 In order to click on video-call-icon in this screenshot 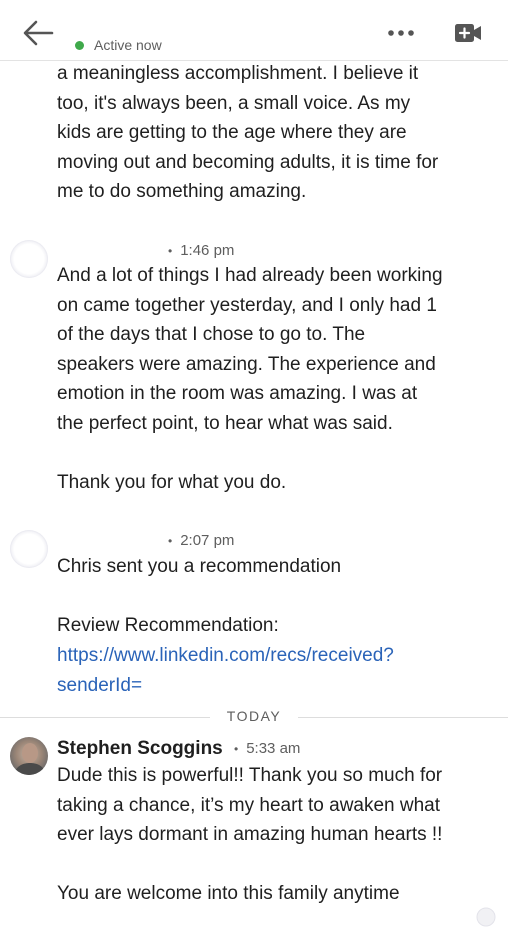, I will do `click(468, 33)`.